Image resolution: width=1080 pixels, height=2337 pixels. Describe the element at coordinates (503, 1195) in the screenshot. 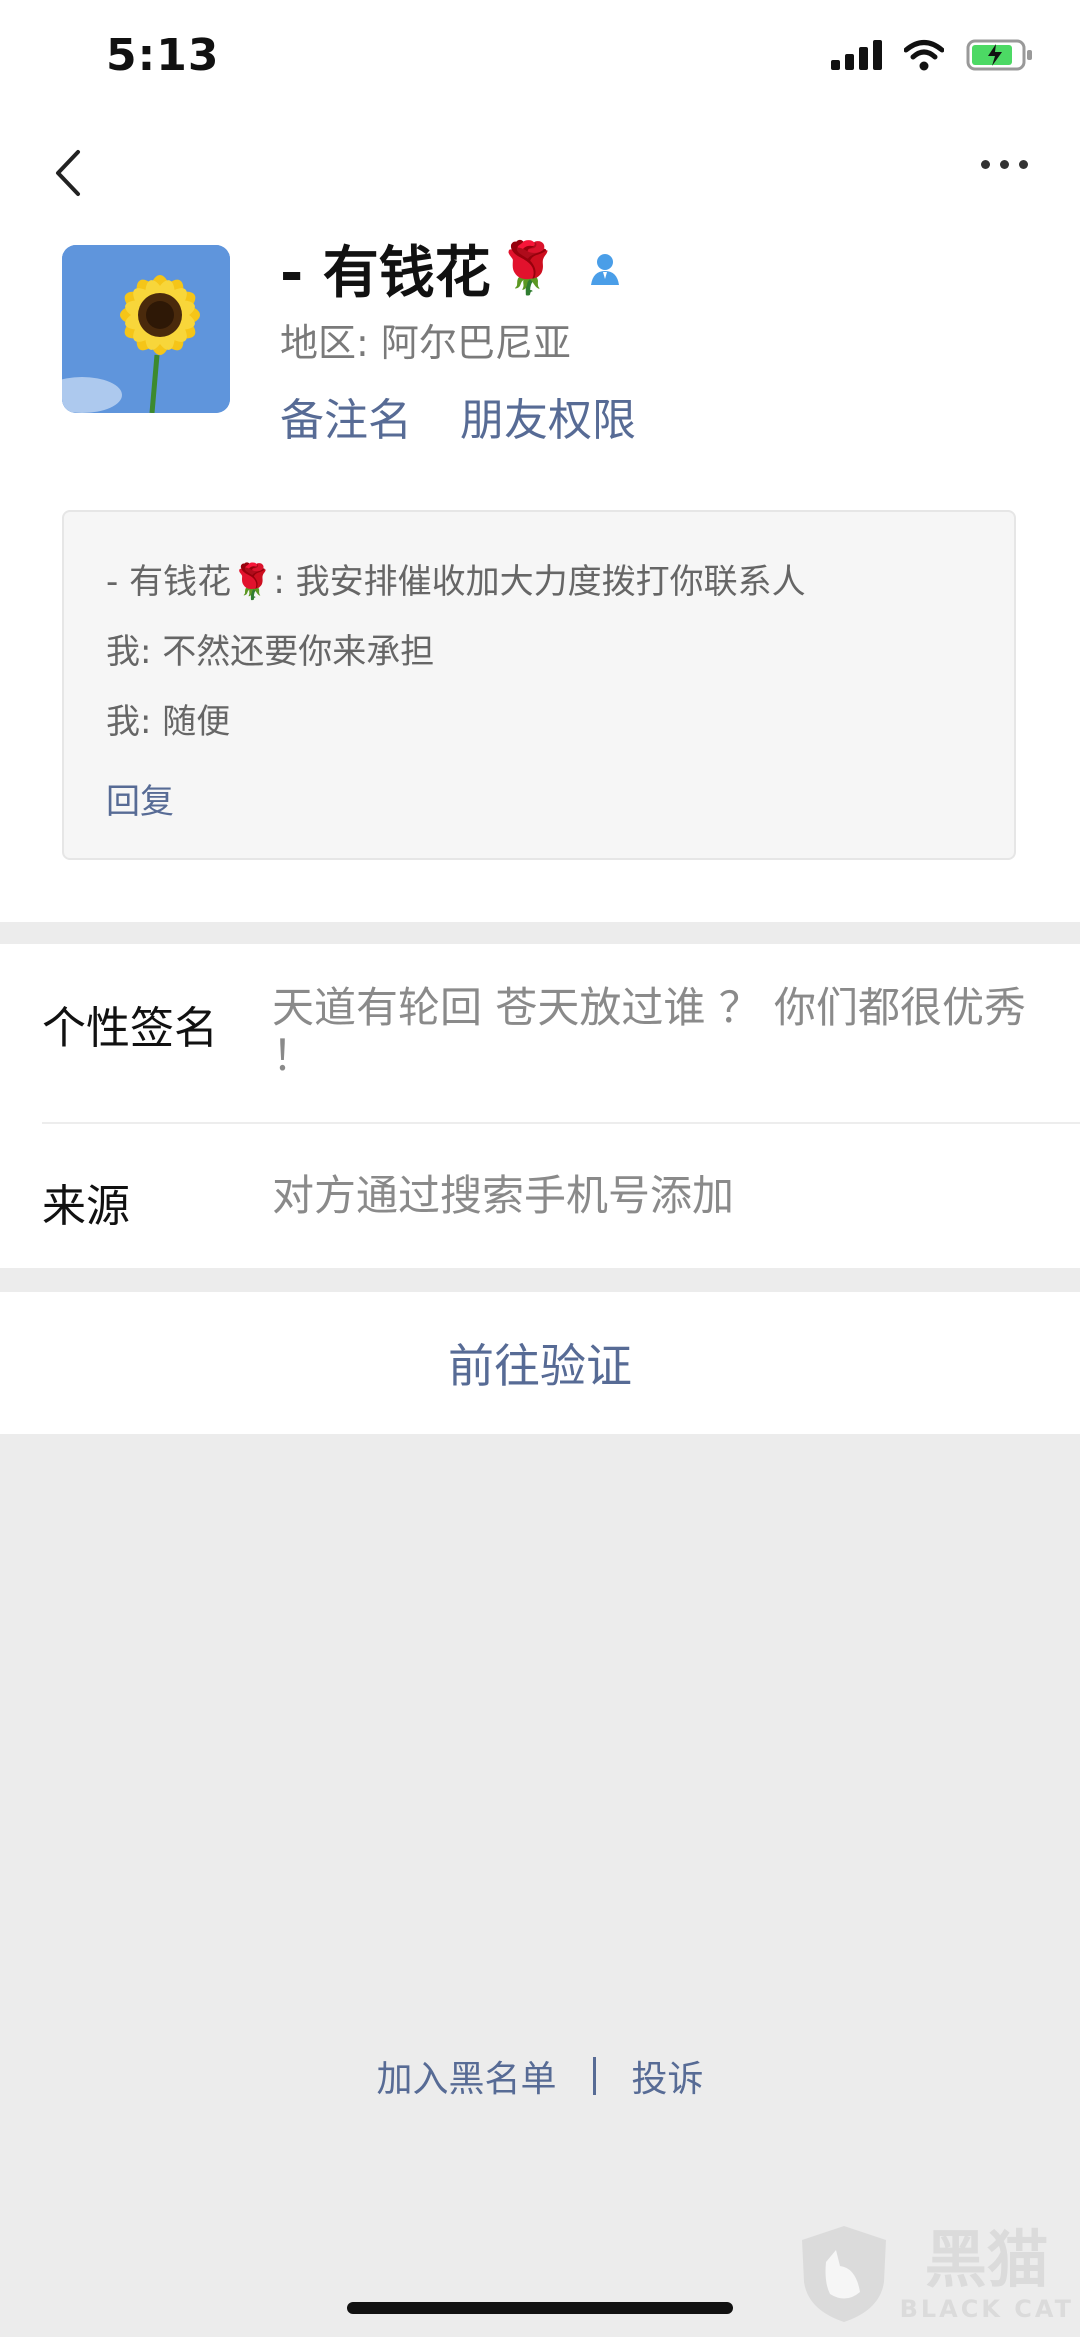

I see `source-value: 对方通过搜索手机号添加` at that location.